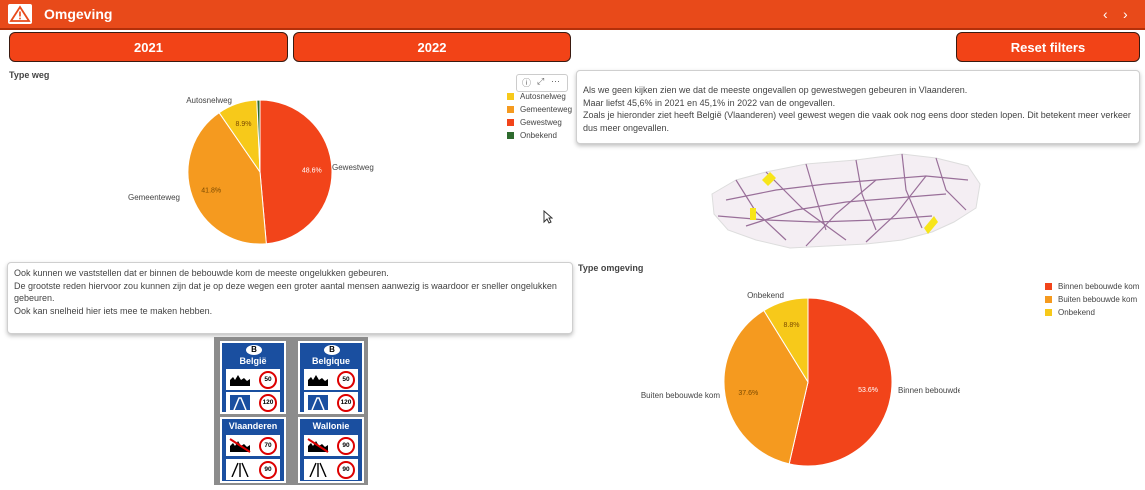 The height and width of the screenshot is (490, 1145). I want to click on legend-item: Gemeenteweg, so click(539, 109).